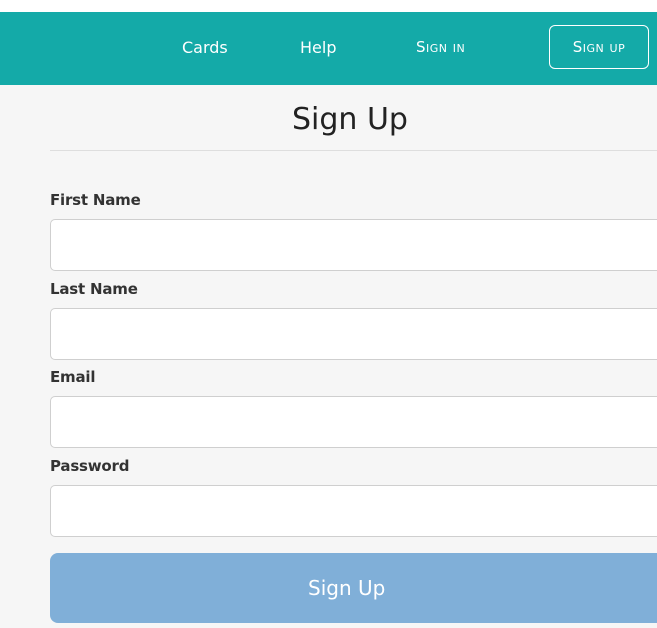  Describe the element at coordinates (353, 422) in the screenshot. I see `email-input` at that location.